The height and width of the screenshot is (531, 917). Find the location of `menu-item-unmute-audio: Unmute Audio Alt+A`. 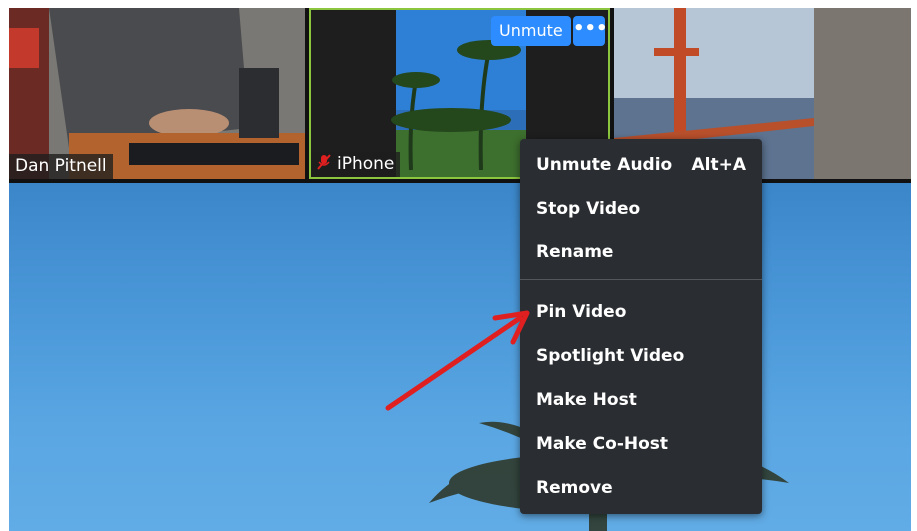

menu-item-unmute-audio: Unmute Audio Alt+A is located at coordinates (641, 165).